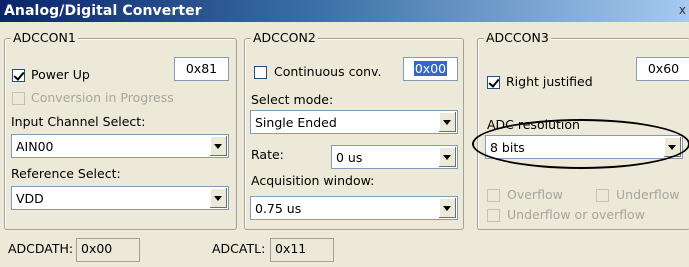 The height and width of the screenshot is (267, 689). What do you see at coordinates (328, 71) in the screenshot?
I see `continuous-conv-label: Continuous conv.` at bounding box center [328, 71].